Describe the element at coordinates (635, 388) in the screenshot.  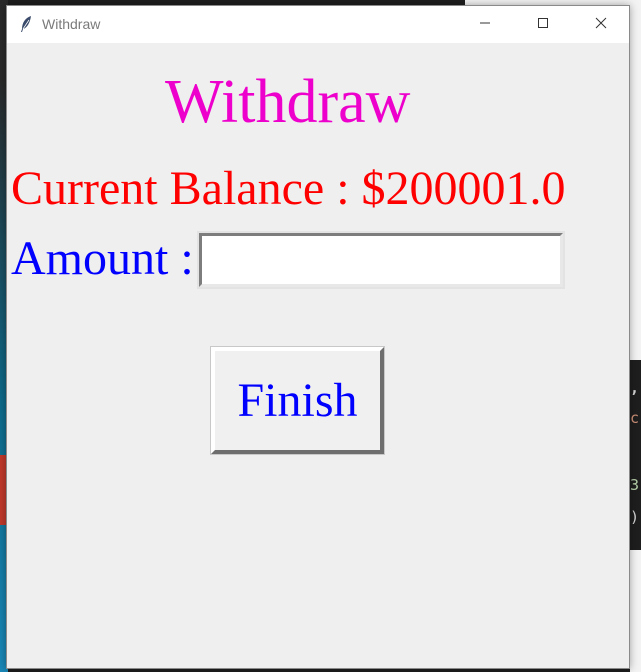
I see `background-code-line: ,` at that location.